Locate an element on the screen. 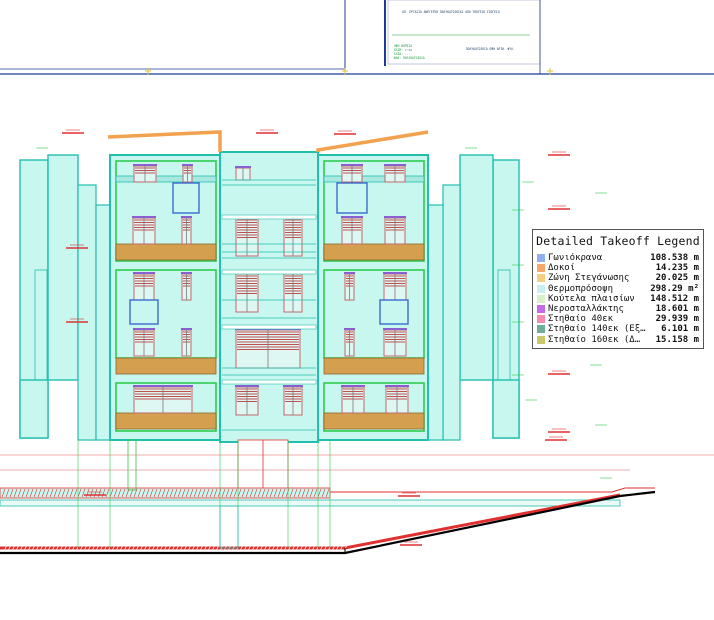 The width and height of the screenshot is (714, 620). title-block-line: ΦΑΚ: ΠΟΛΥΚΑΤΟΙΚΙΑ is located at coordinates (409, 58).